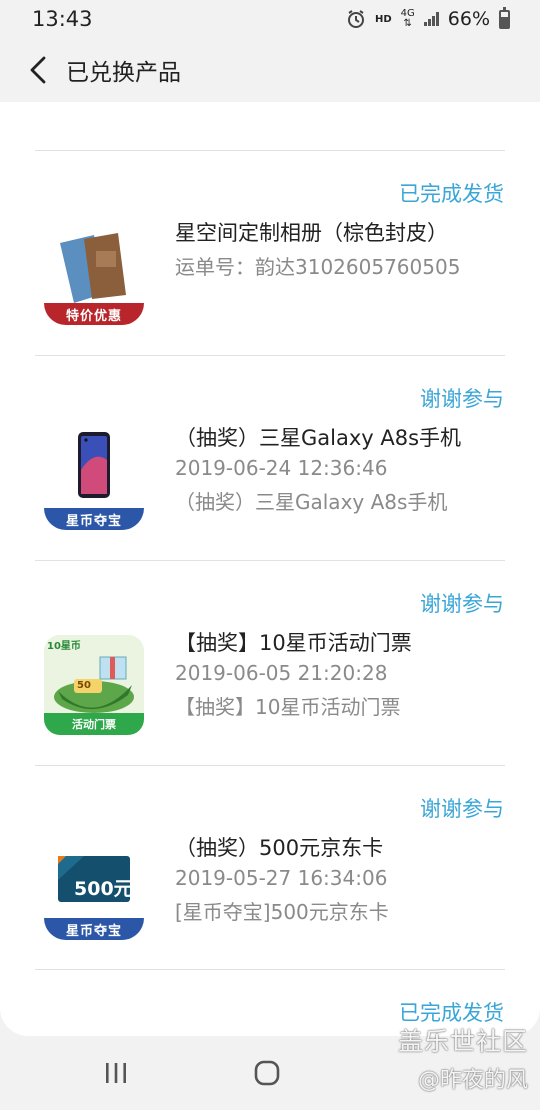 The width and height of the screenshot is (540, 1110). What do you see at coordinates (94, 275) in the screenshot?
I see `product-thumbnail: 特价优惠` at bounding box center [94, 275].